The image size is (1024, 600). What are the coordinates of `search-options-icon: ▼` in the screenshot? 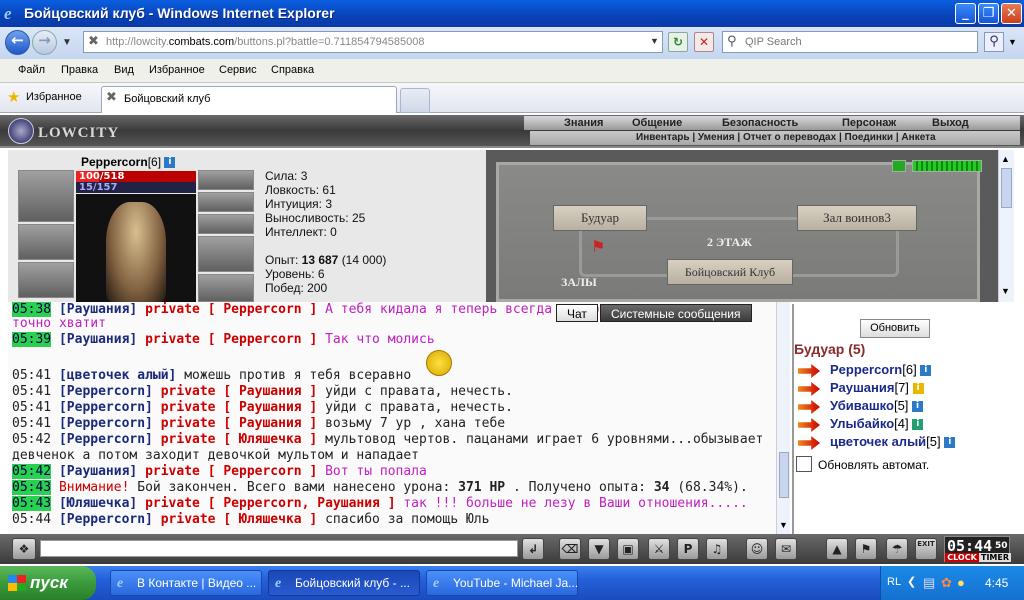 It's located at (1012, 42).